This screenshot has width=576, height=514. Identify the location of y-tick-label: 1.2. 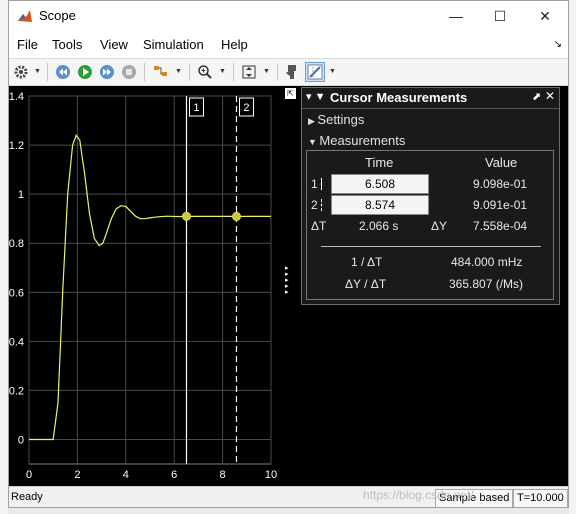
(16, 146).